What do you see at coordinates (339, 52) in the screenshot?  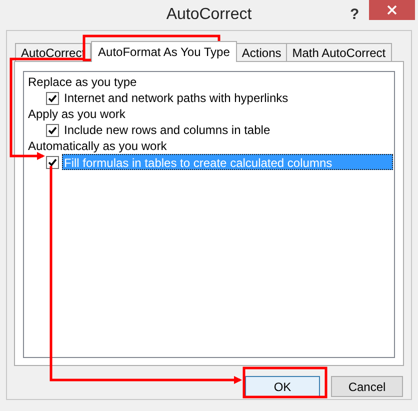 I see `tab: Math AutoCorrect` at bounding box center [339, 52].